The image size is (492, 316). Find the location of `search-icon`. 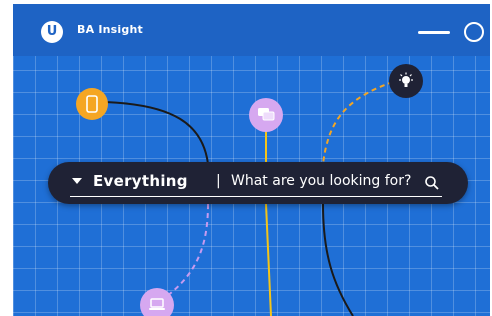

search-icon is located at coordinates (432, 183).